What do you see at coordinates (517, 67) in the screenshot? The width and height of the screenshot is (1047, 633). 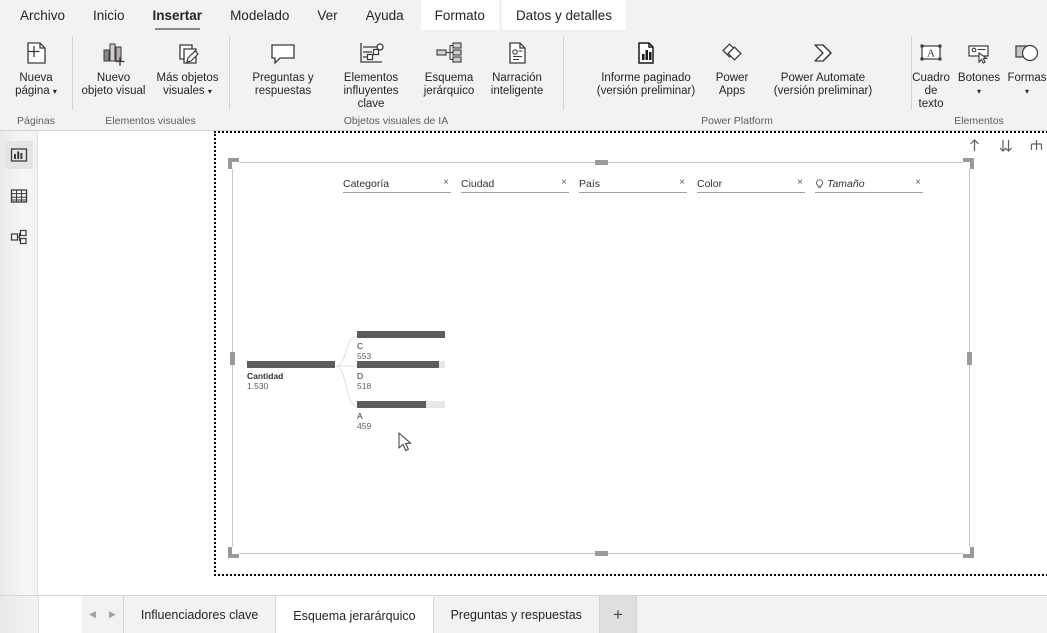 I see `smart-narrative-button: Narración inteligente` at bounding box center [517, 67].